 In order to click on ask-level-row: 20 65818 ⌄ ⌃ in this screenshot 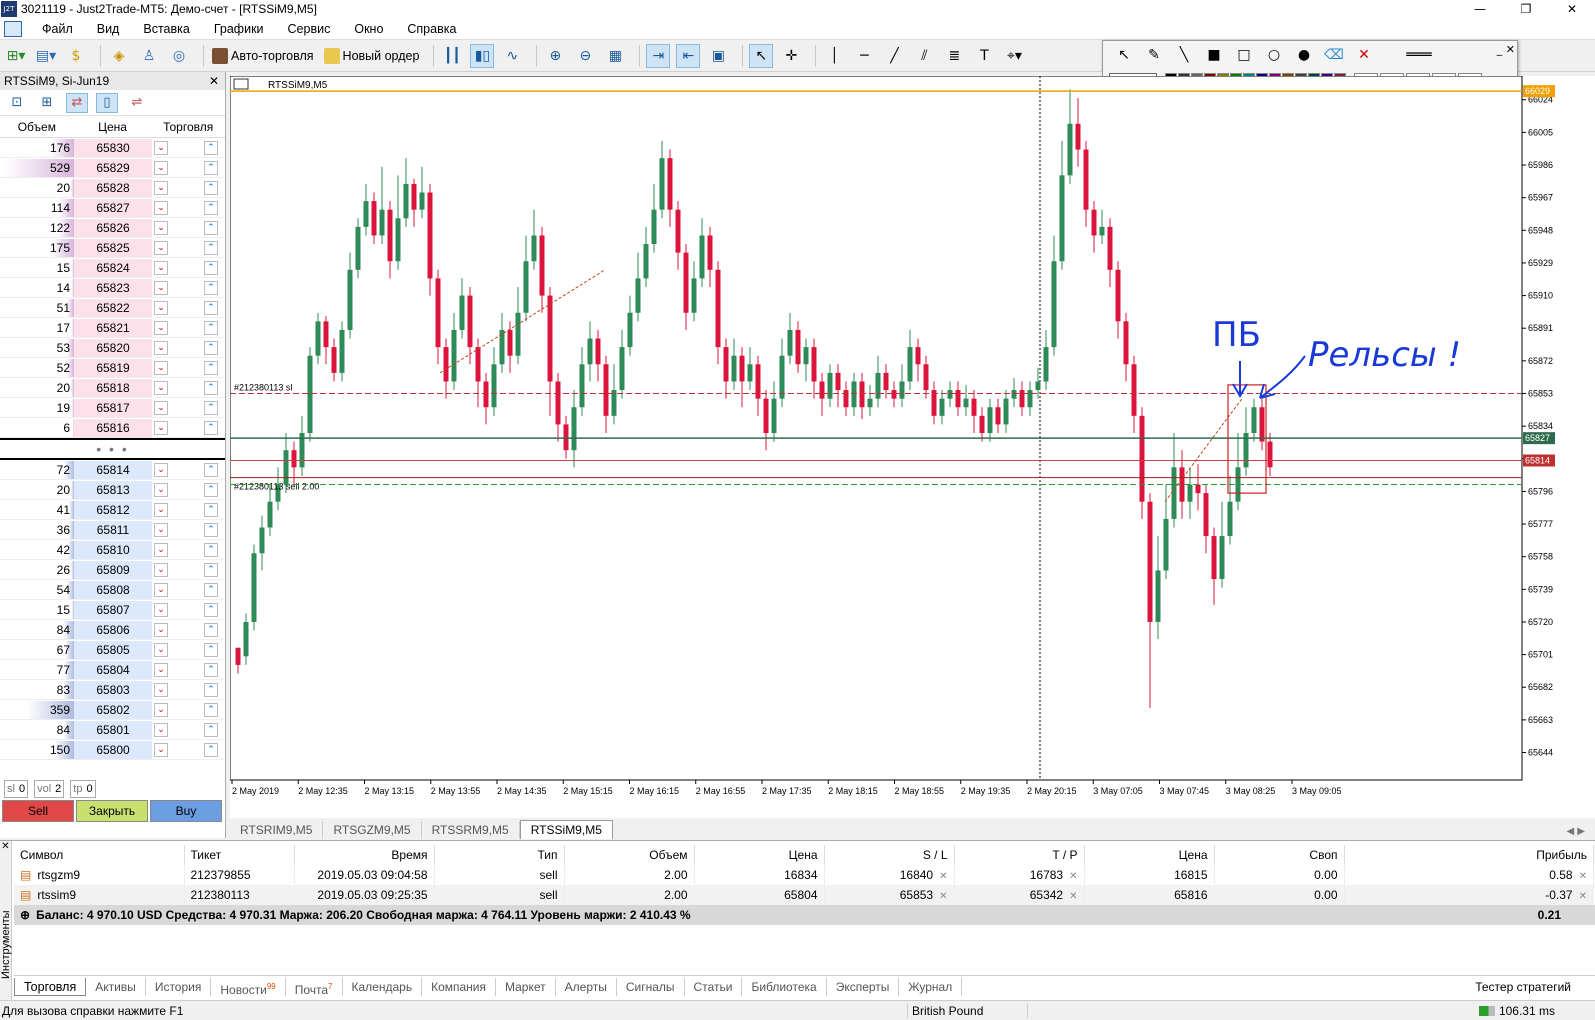, I will do `click(112, 388)`.